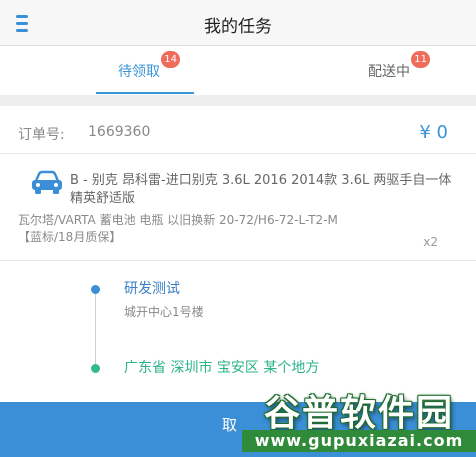 The image size is (476, 457). Describe the element at coordinates (358, 413) in the screenshot. I see `watermark-title: 谷普软件园` at that location.